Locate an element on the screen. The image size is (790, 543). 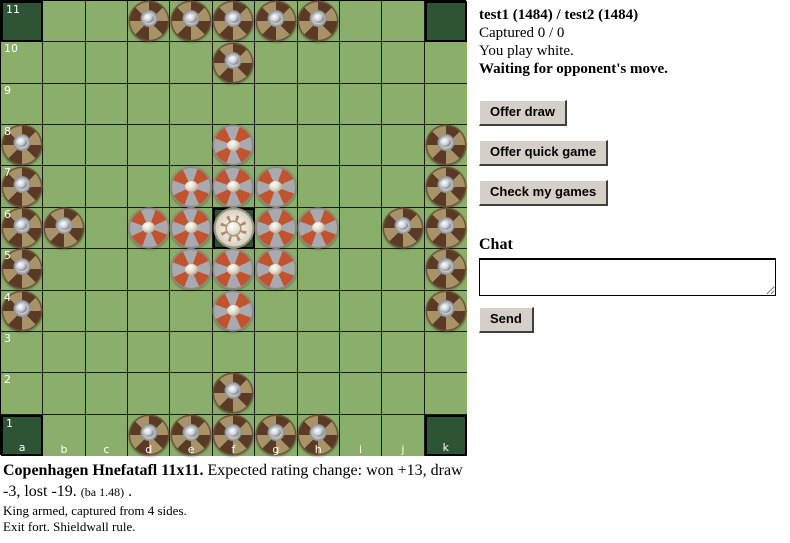
defender-piece-g5 is located at coordinates (276, 269).